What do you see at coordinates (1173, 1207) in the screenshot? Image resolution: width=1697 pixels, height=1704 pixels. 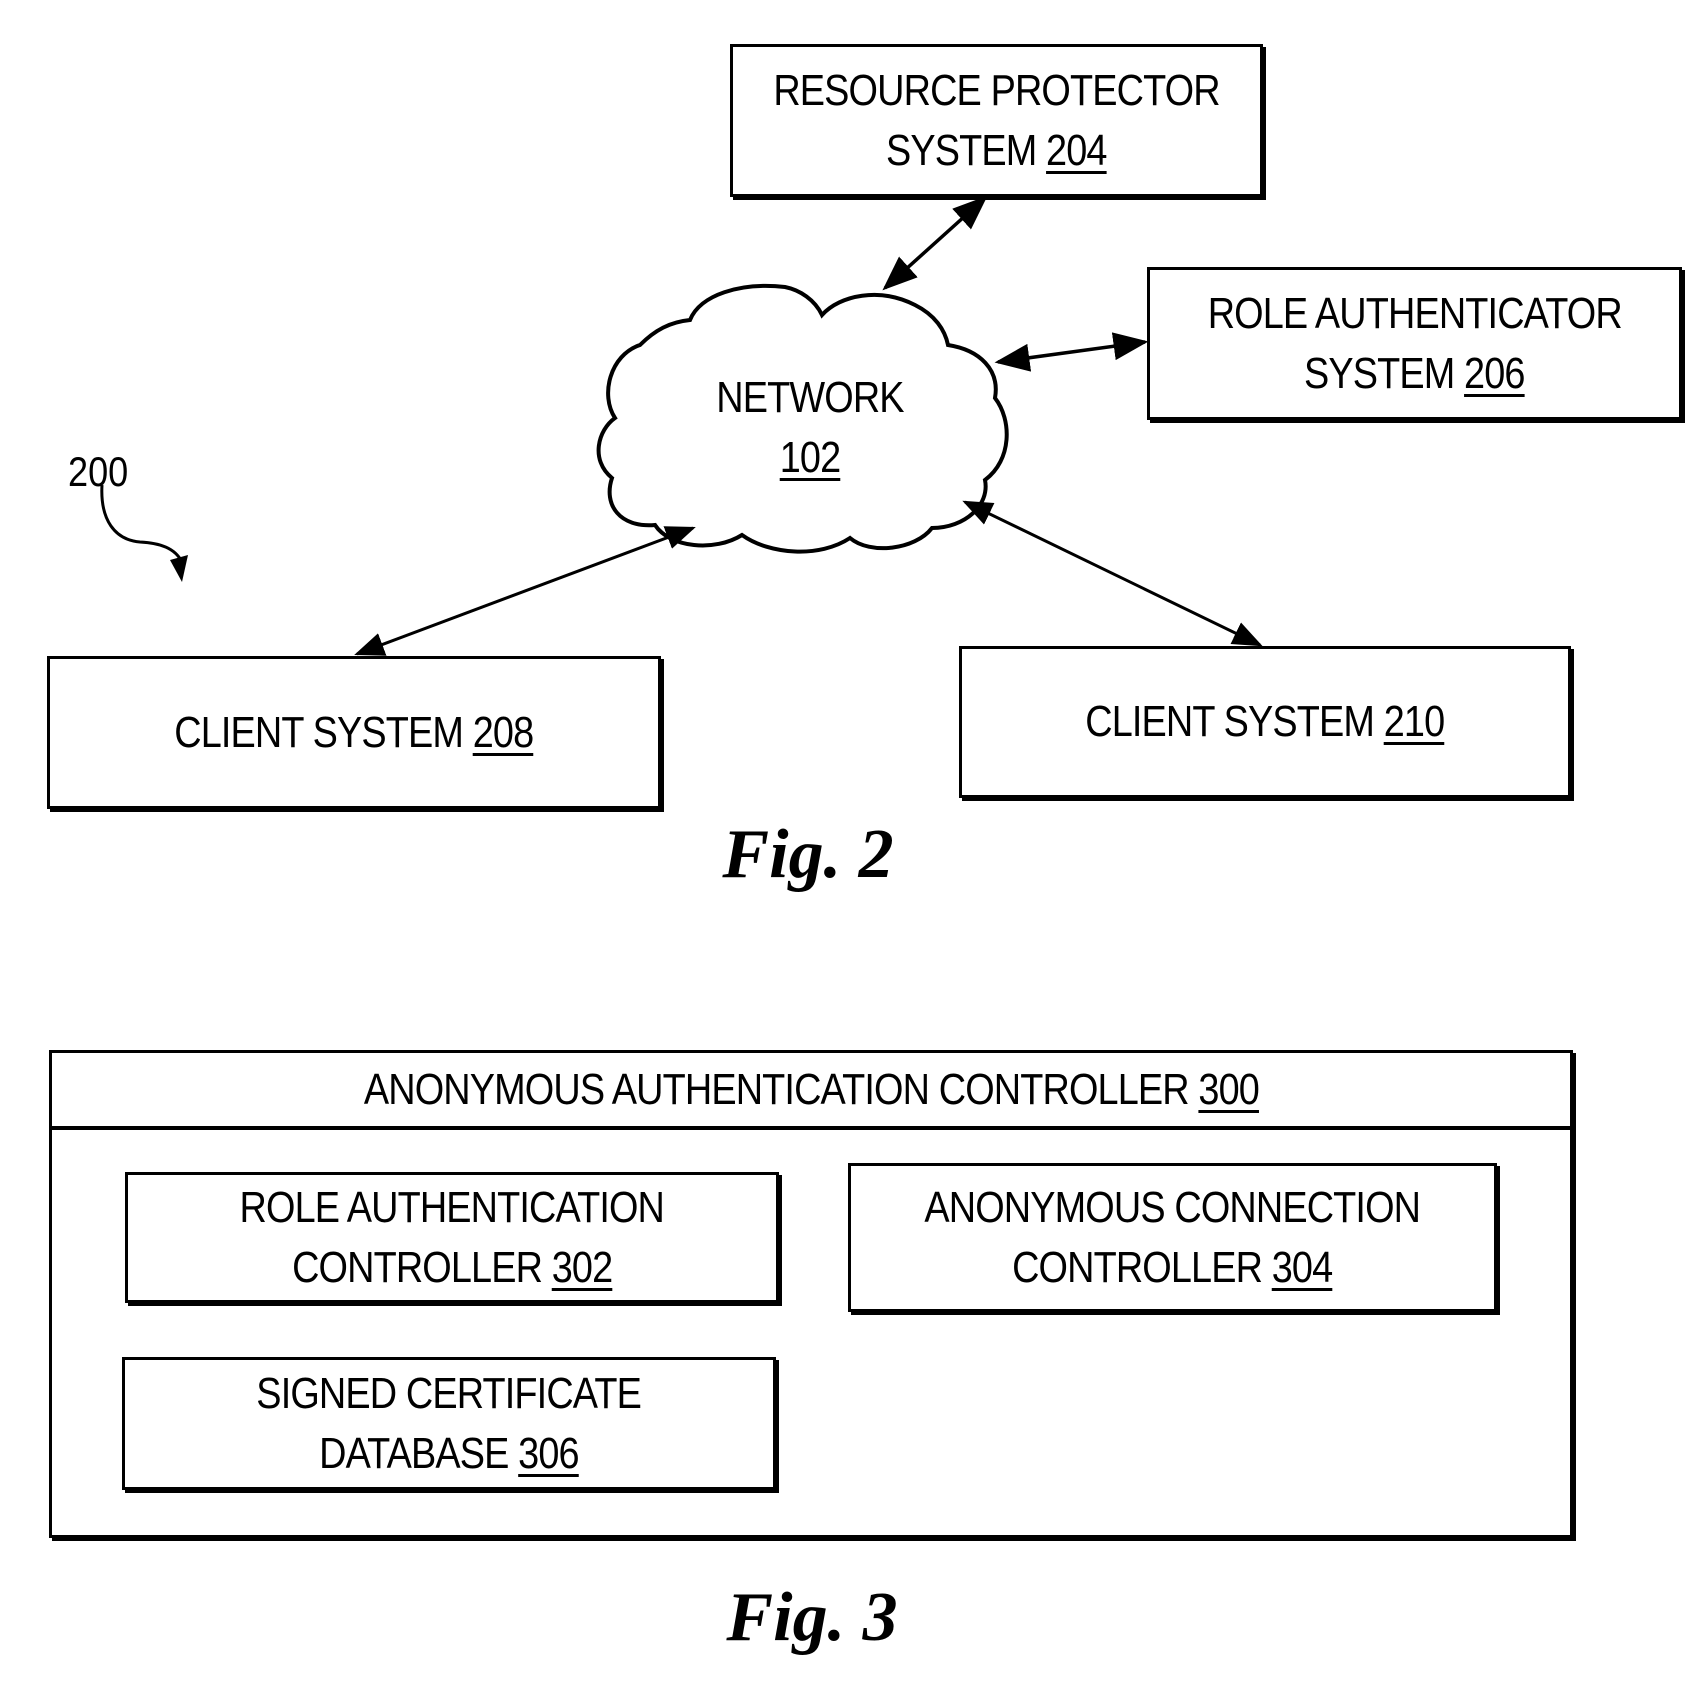 I see `anon-conn-controller-line1: ANONYMOUS CONNECTION` at bounding box center [1173, 1207].